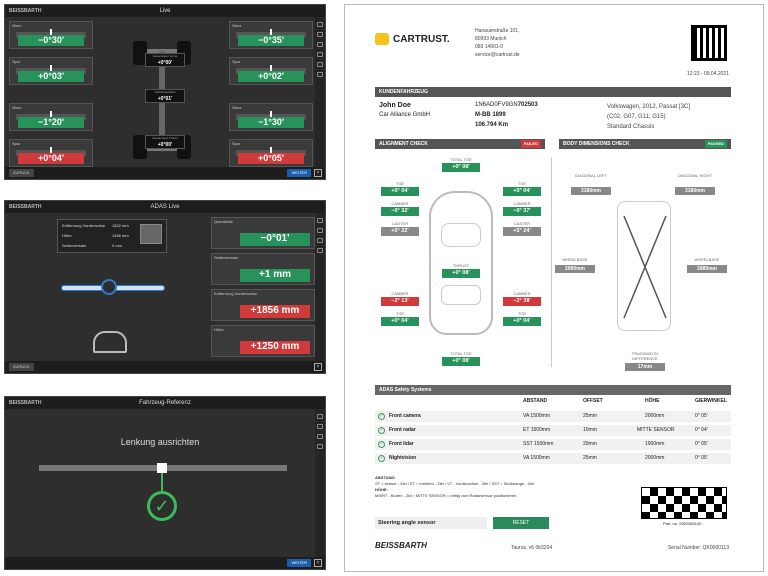  What do you see at coordinates (708, 74) in the screenshot?
I see `report-datetime: 12:23 - 09.04.2021` at bounding box center [708, 74].